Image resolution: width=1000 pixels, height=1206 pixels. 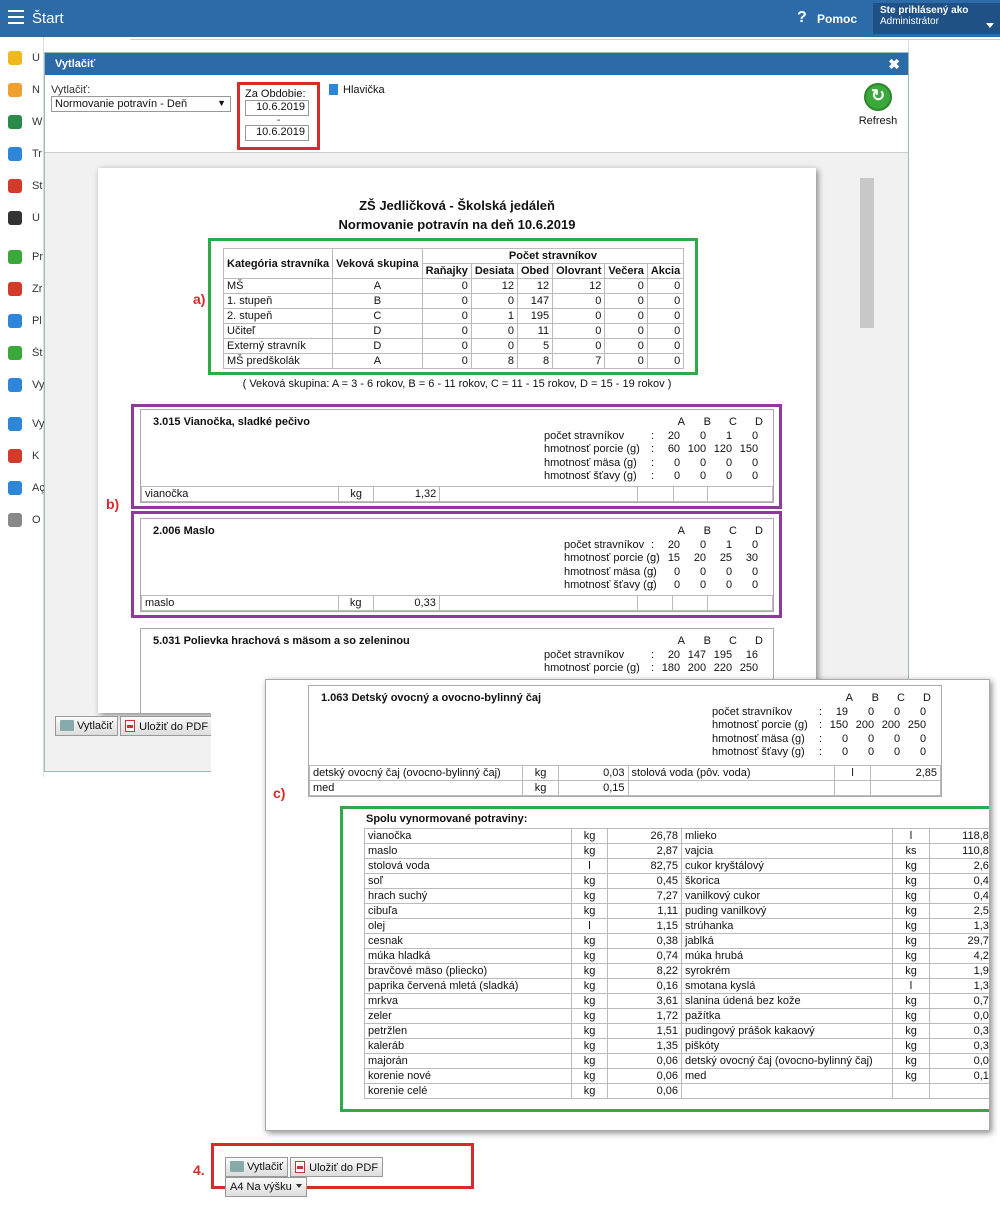 I want to click on summary-cell: 0,38, so click(x=959, y=1046).